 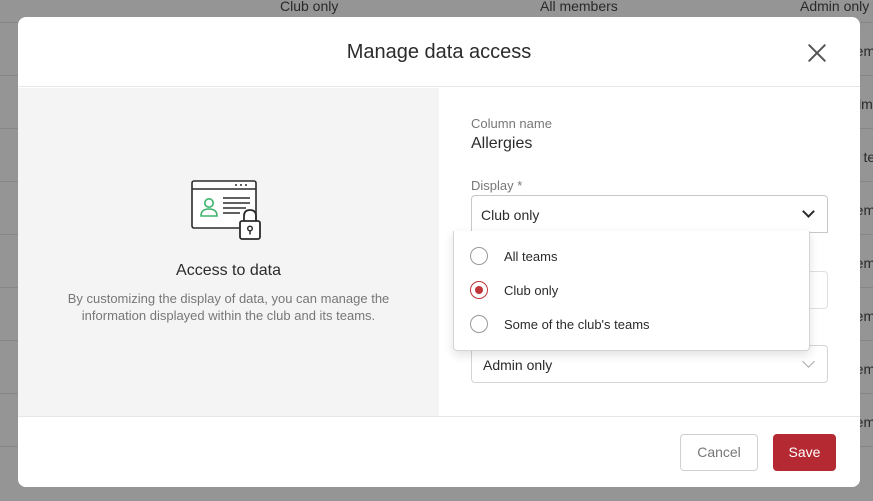 I want to click on option-all-teams: All teams, so click(x=631, y=256).